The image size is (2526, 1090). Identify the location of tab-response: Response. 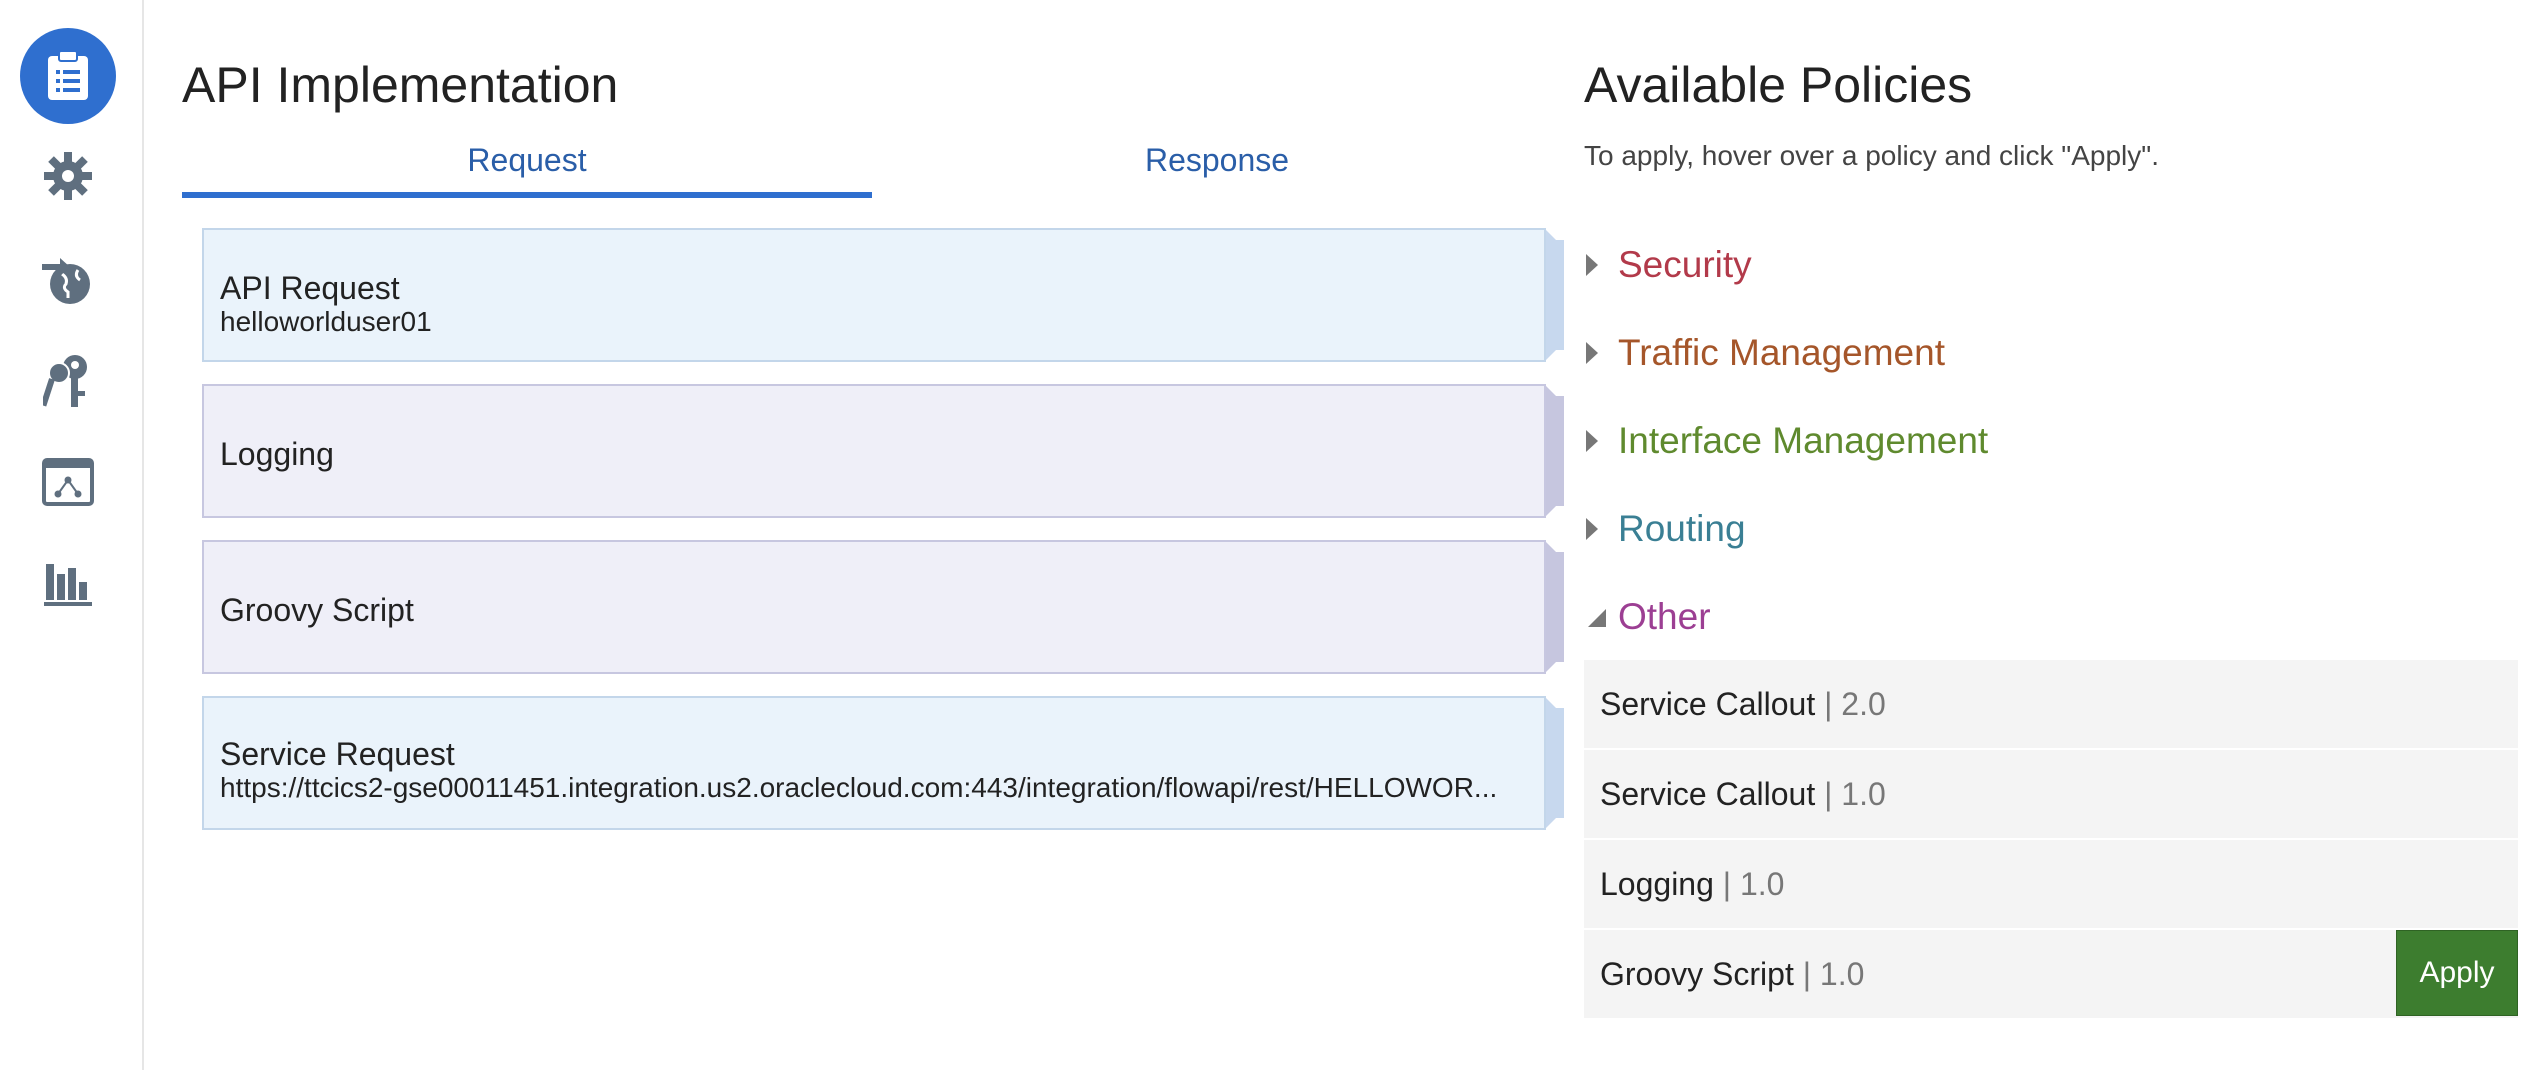
(1217, 168).